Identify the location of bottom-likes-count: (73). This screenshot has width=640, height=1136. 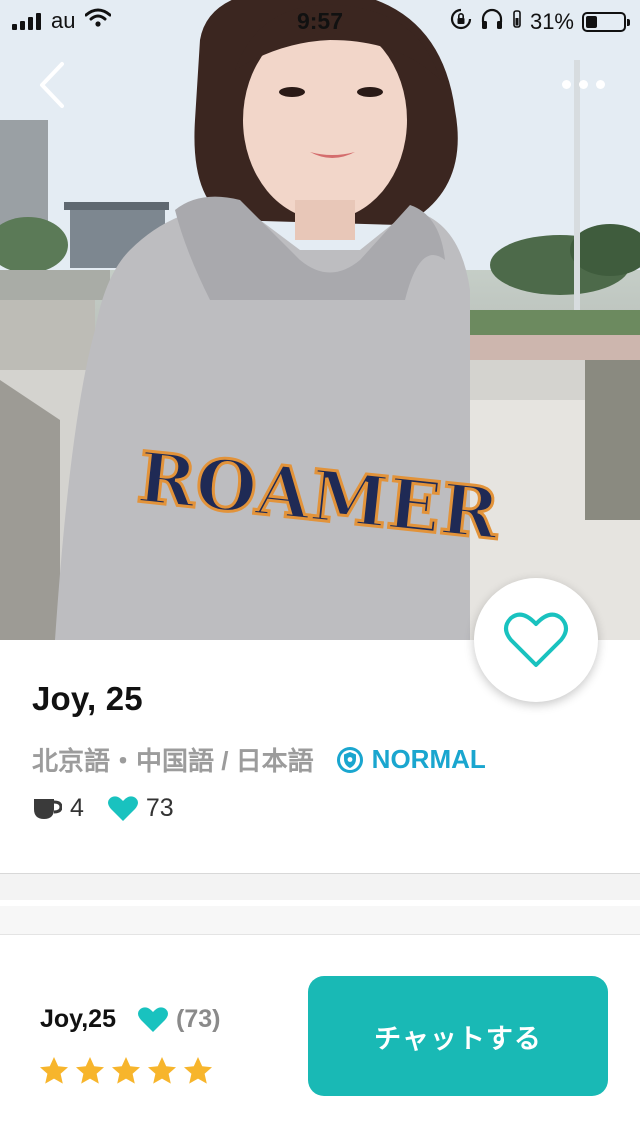
(198, 1019).